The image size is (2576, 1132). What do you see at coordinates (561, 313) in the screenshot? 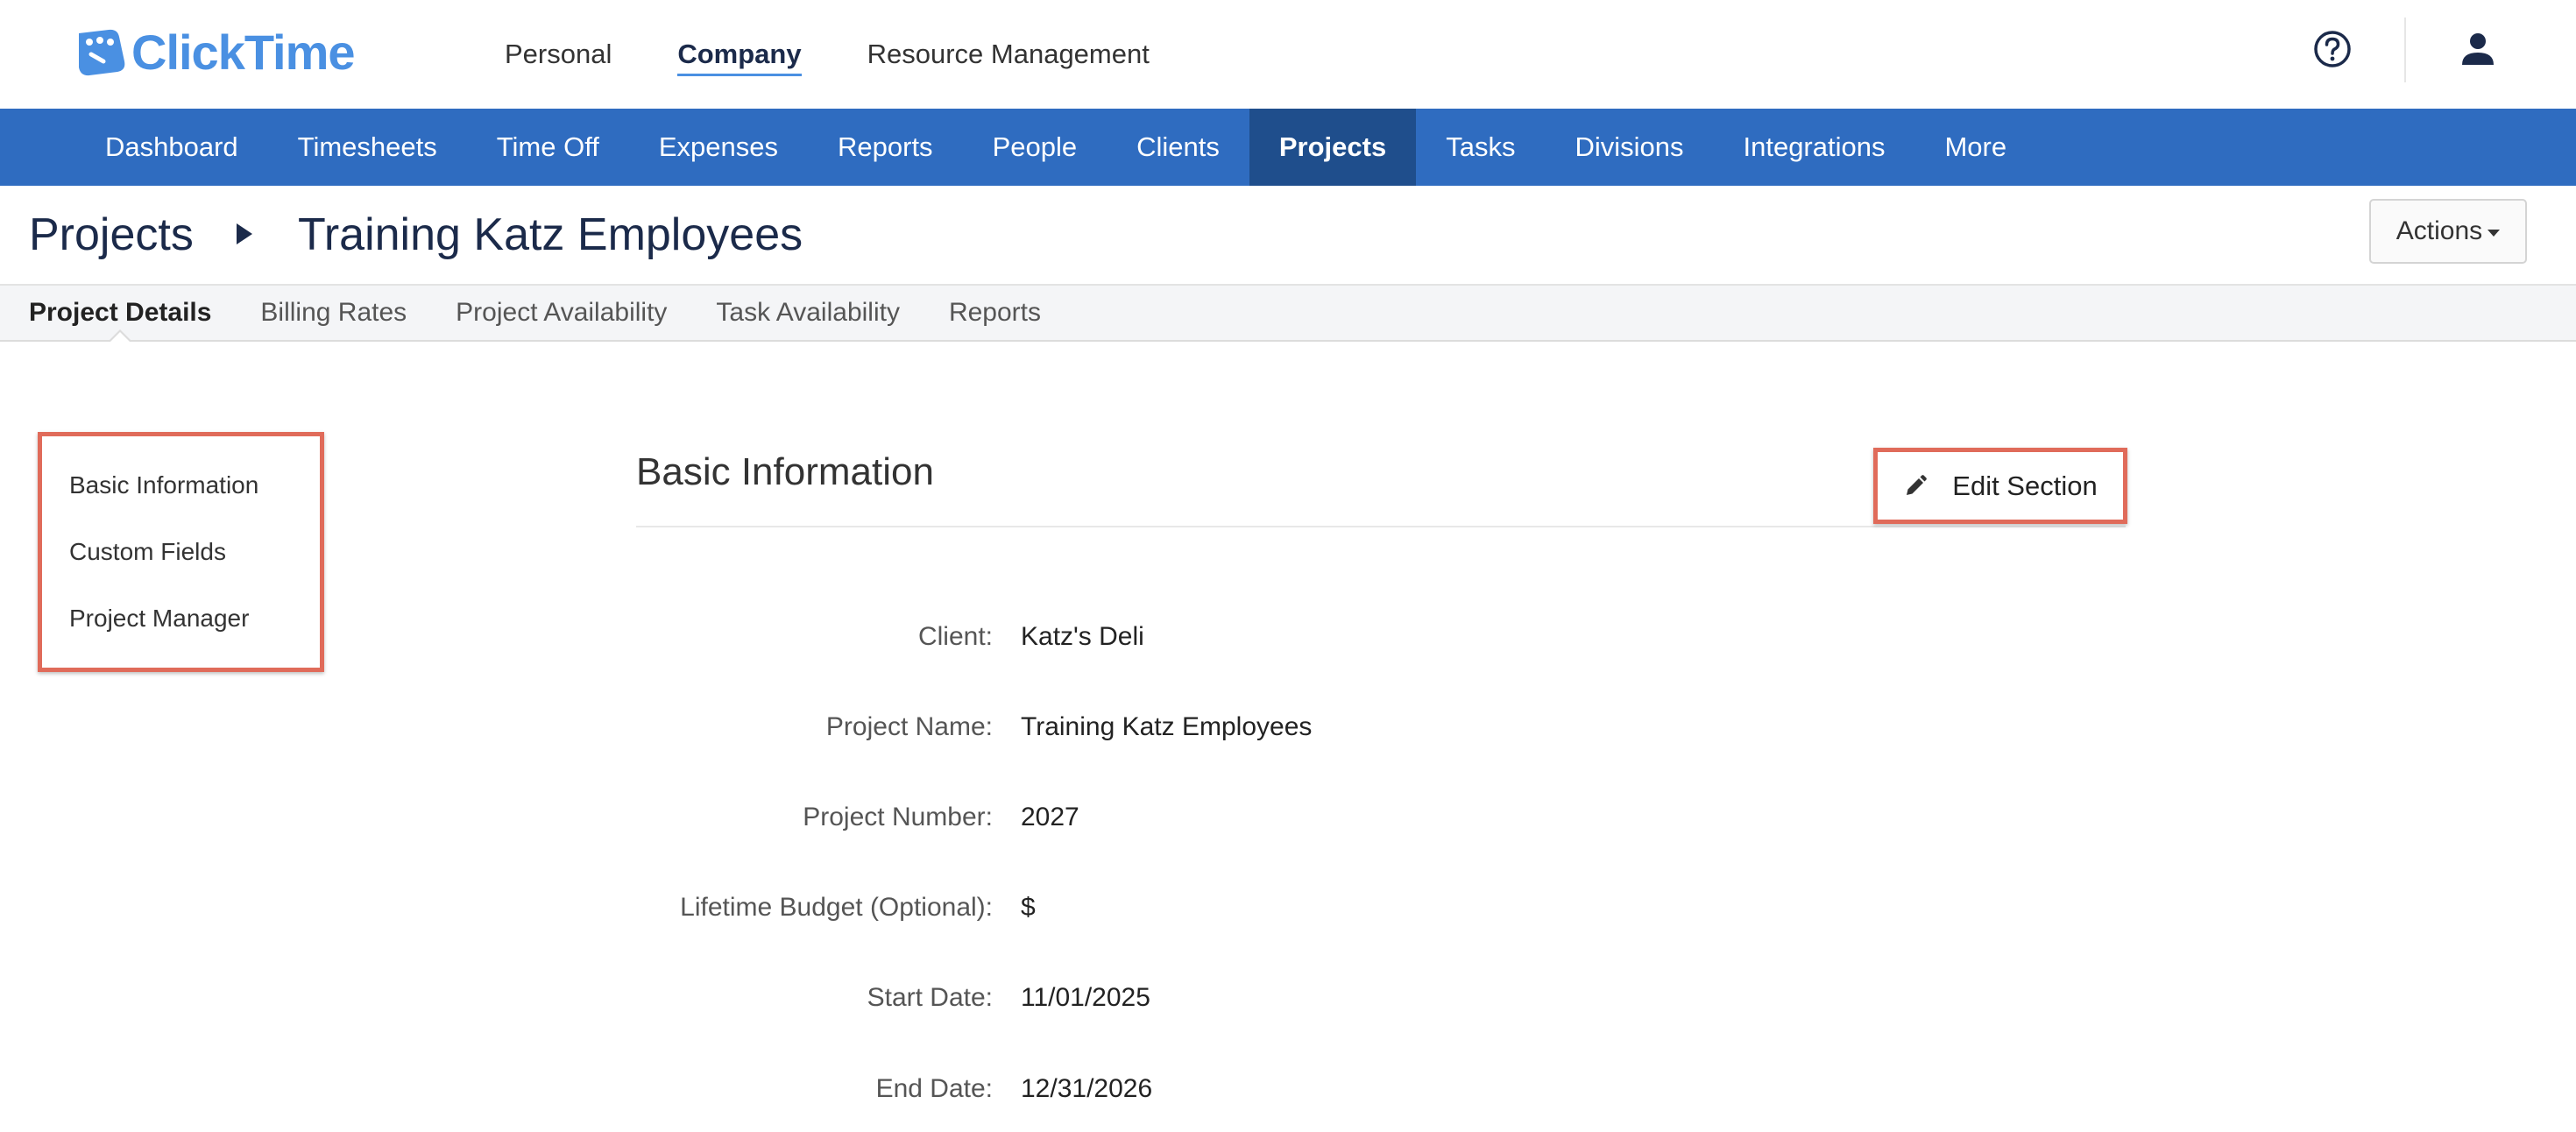
I see `tab-project-availability: Project Availability` at bounding box center [561, 313].